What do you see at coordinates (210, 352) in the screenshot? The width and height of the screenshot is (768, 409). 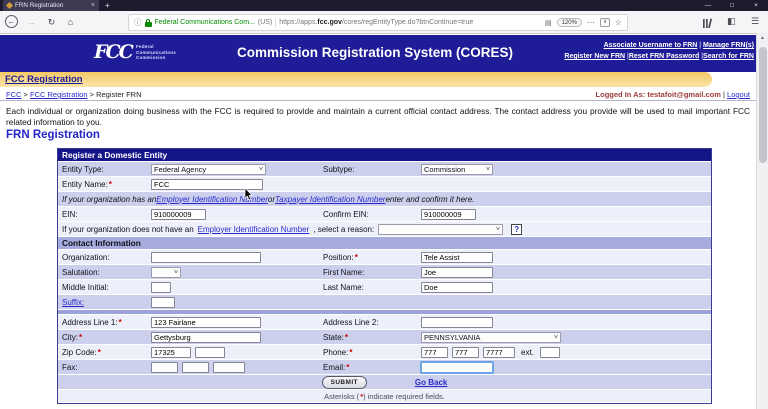 I see `zip4-input` at bounding box center [210, 352].